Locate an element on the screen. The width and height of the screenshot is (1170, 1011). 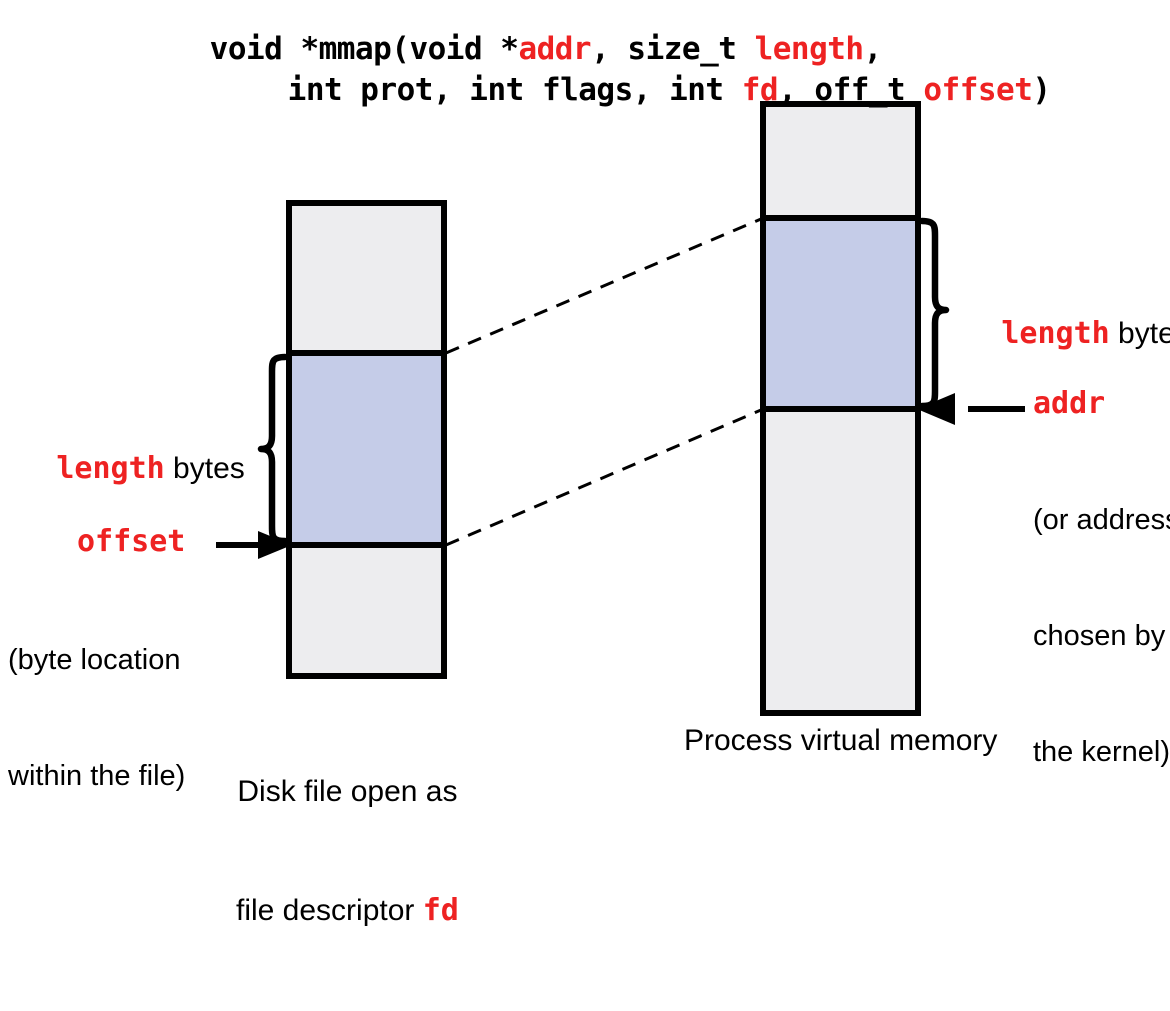
mapping-connector-bottom is located at coordinates (603, 477).